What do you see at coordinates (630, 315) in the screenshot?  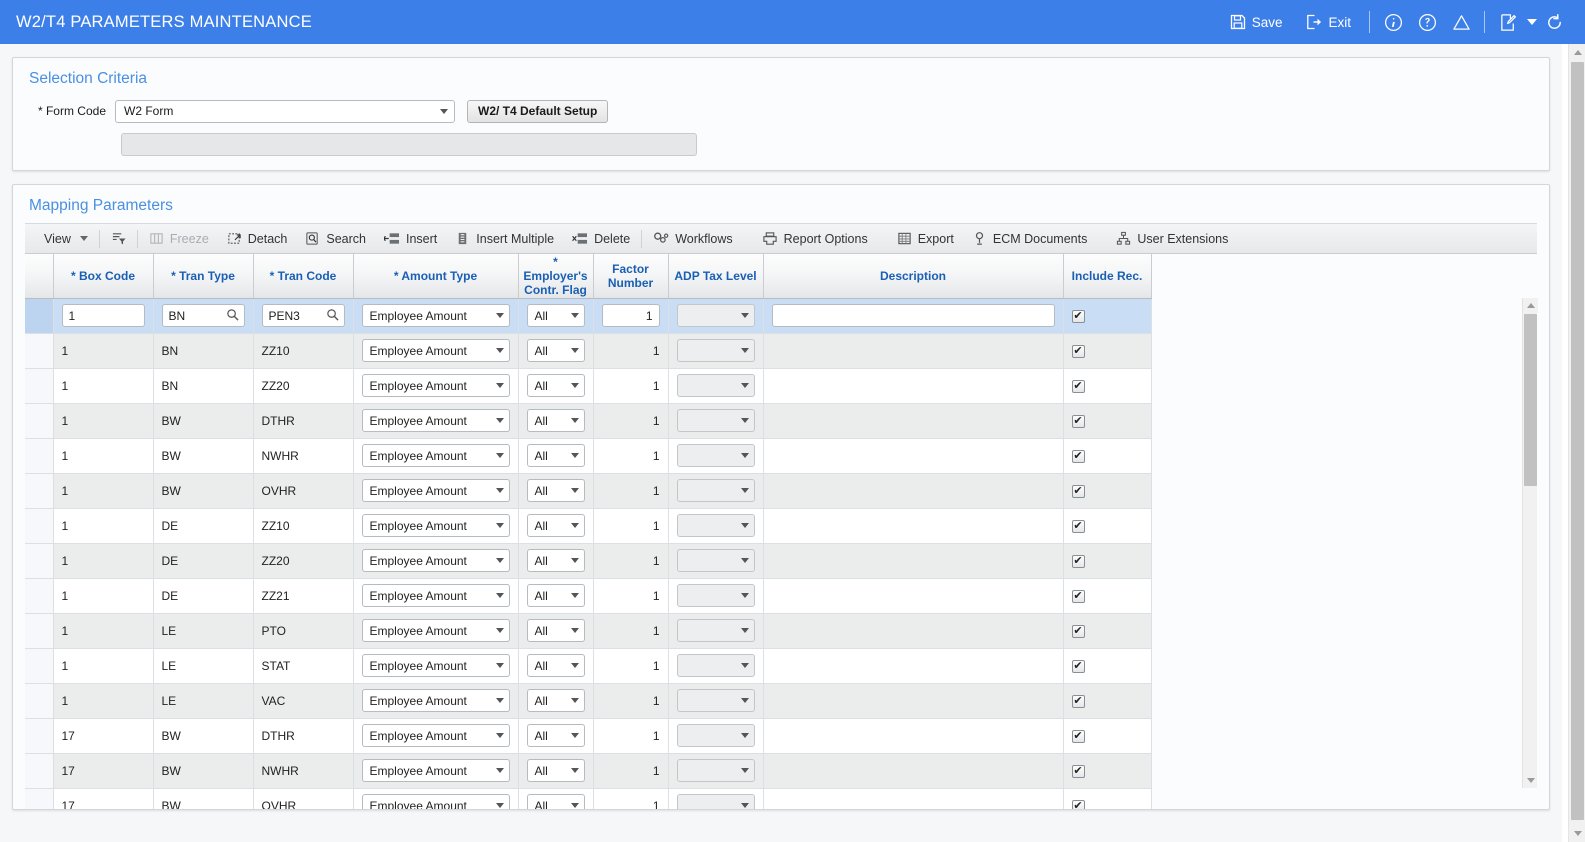 I see `factor-number-input` at bounding box center [630, 315].